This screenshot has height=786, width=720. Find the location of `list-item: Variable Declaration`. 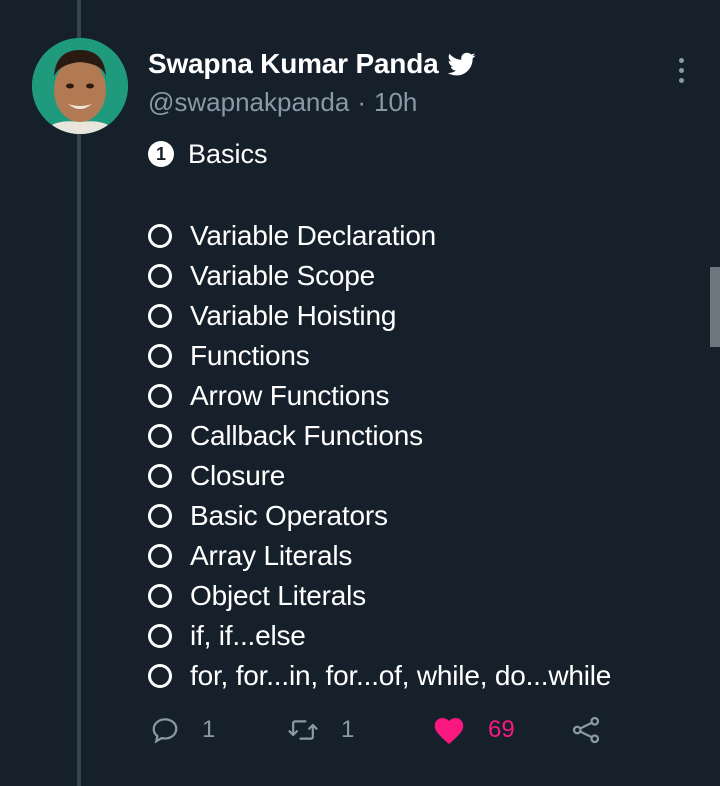

list-item: Variable Declaration is located at coordinates (379, 236).